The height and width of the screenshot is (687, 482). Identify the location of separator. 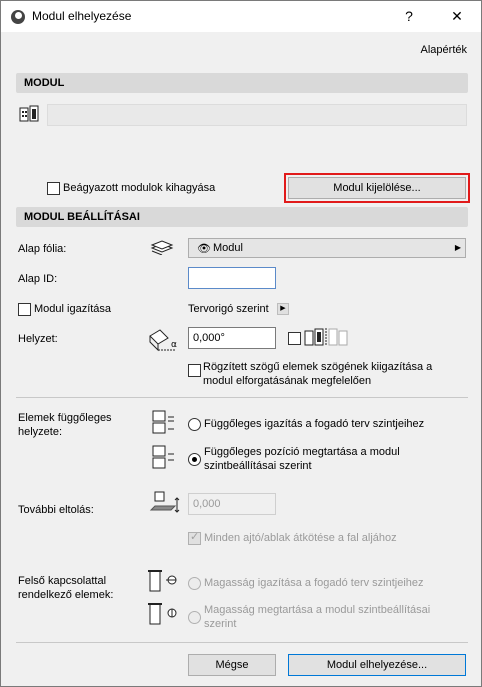
(242, 397).